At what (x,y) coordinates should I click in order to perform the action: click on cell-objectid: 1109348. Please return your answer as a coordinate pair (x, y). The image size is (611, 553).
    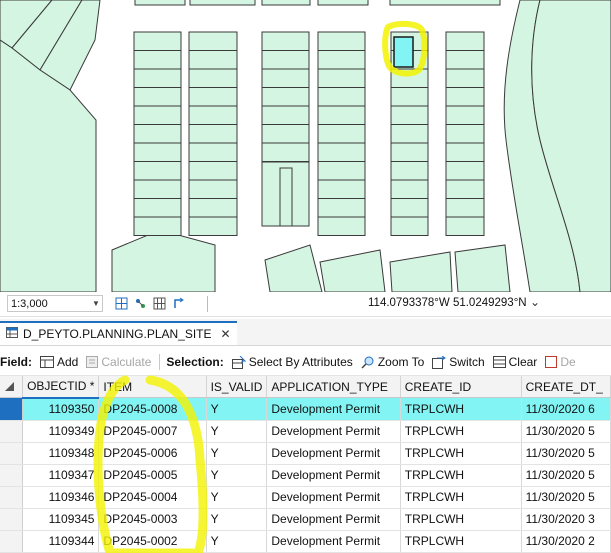
    Looking at the image, I should click on (61, 453).